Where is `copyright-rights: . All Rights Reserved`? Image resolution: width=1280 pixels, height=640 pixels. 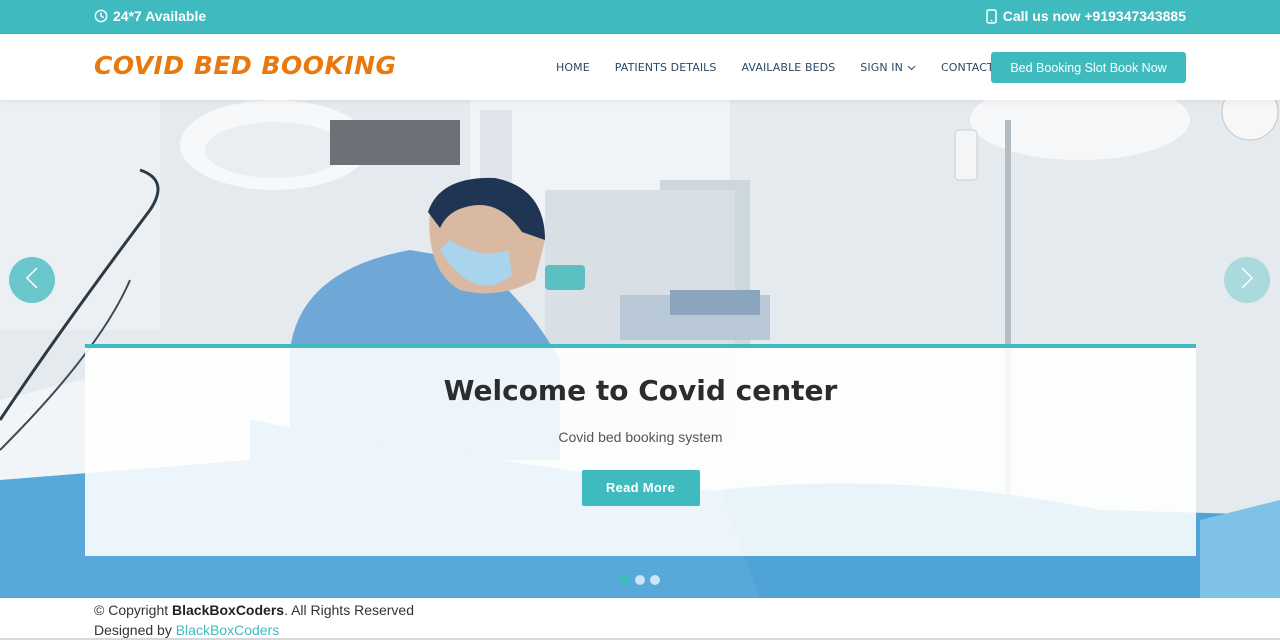 copyright-rights: . All Rights Reserved is located at coordinates (349, 610).